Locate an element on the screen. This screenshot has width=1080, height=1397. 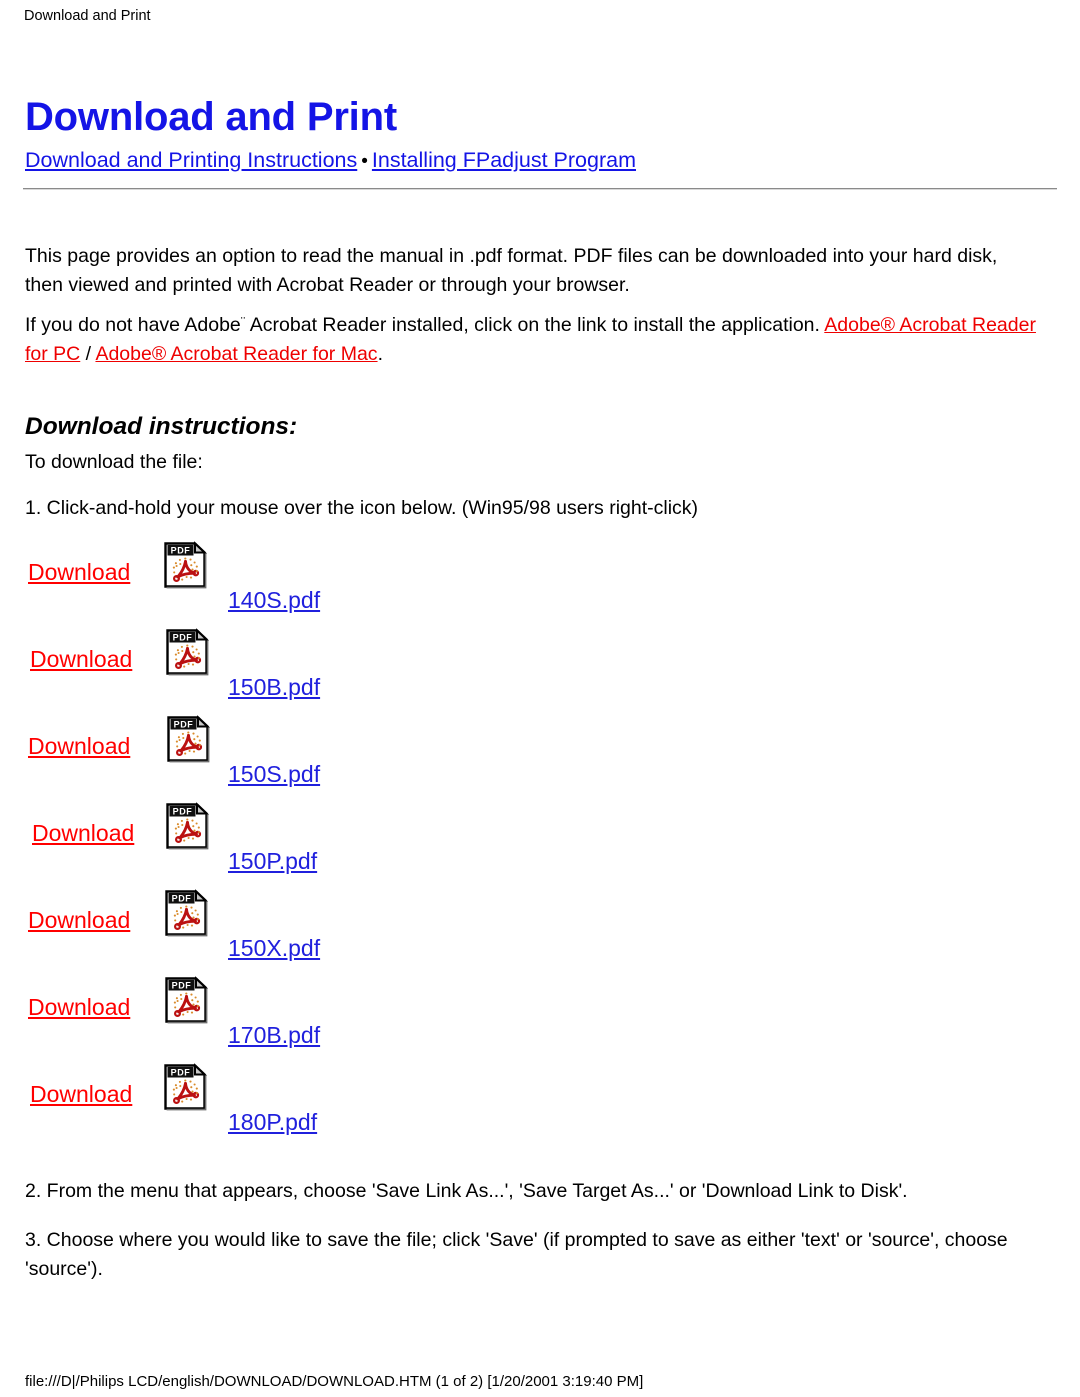
download-action-label-180p: Download is located at coordinates (81, 1094).